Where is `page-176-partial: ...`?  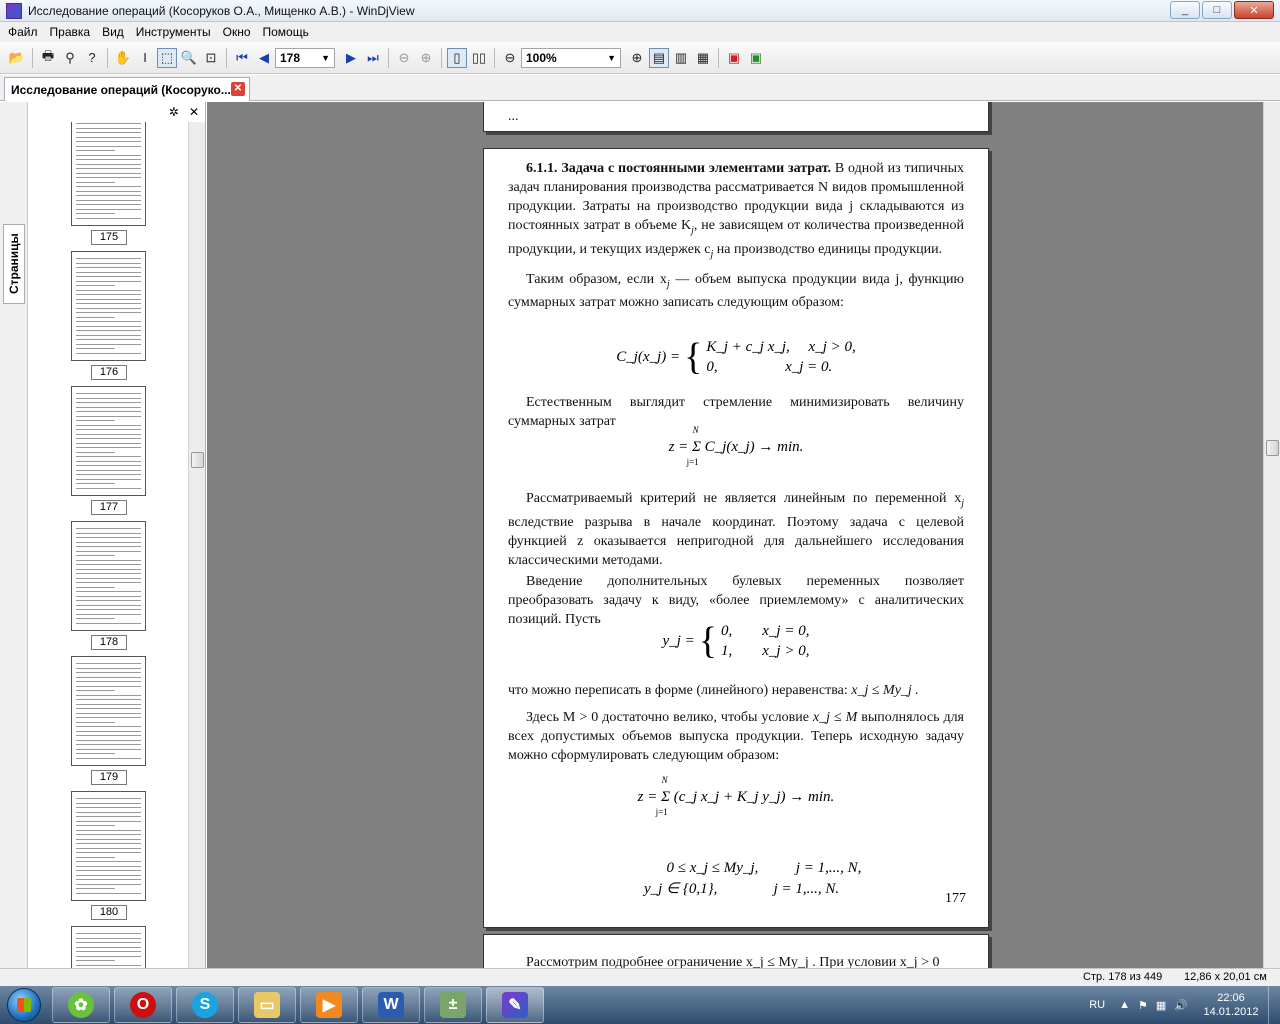 page-176-partial: ... is located at coordinates (736, 117).